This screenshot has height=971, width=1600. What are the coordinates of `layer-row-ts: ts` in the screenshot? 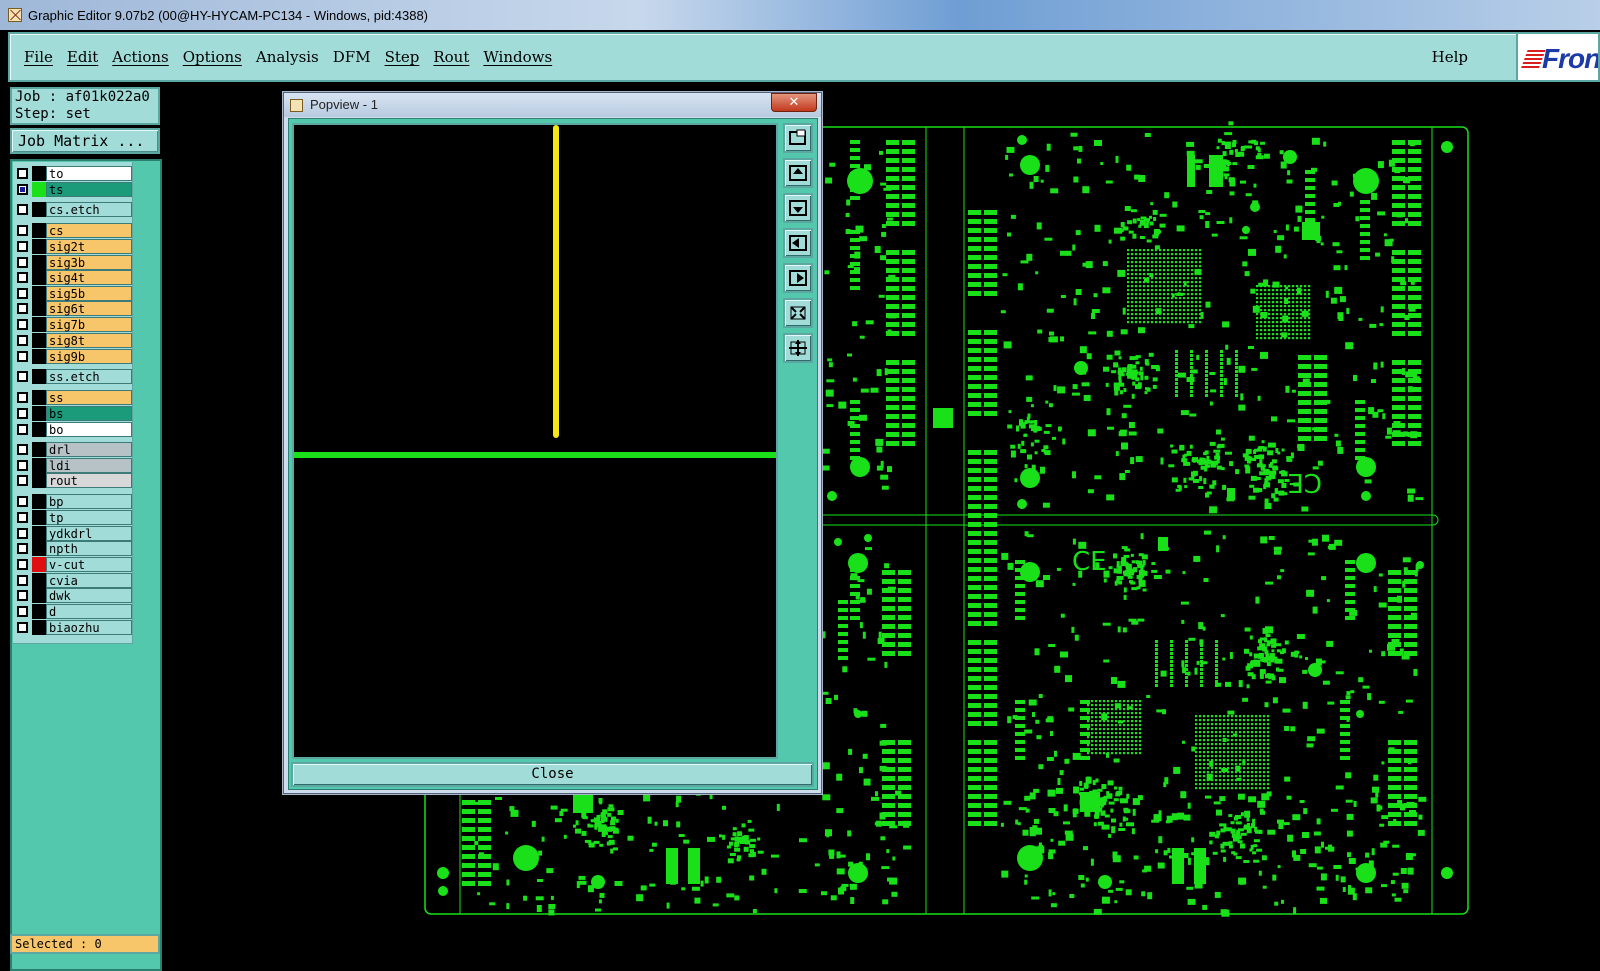 It's located at (73, 189).